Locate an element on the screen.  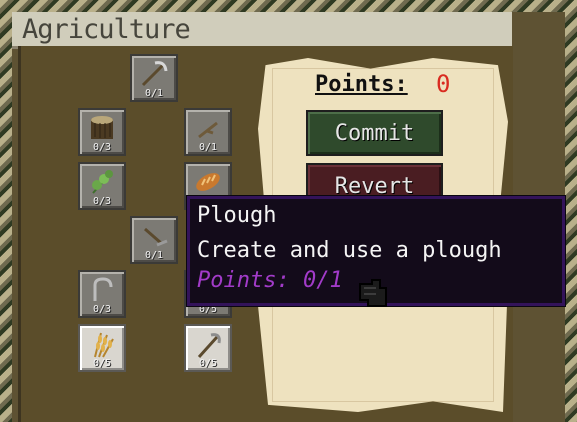
tooltip-points: Points: 0/1 is located at coordinates (270, 280).